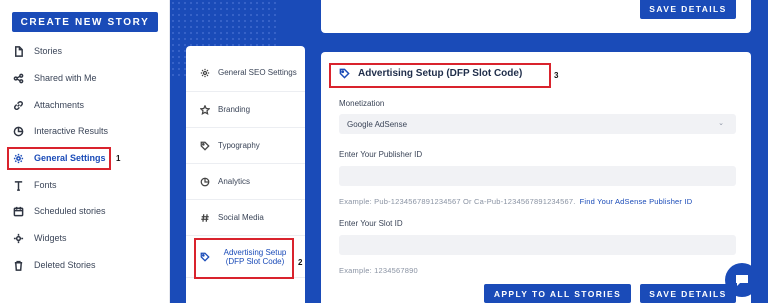 This screenshot has width=768, height=303. What do you see at coordinates (377, 124) in the screenshot?
I see `monetization-value: Google AdSense` at bounding box center [377, 124].